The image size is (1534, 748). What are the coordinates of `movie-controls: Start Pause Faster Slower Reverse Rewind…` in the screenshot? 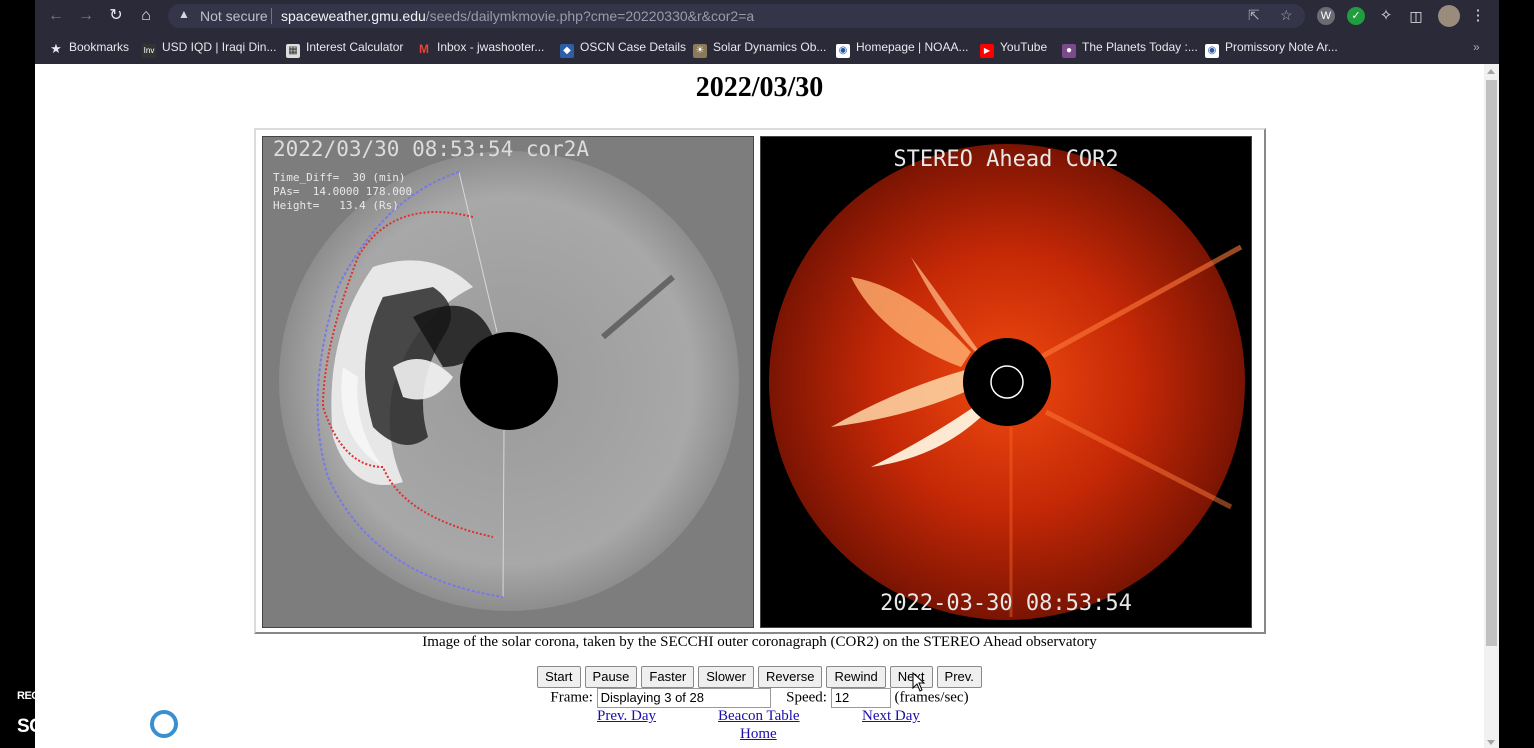 It's located at (759, 677).